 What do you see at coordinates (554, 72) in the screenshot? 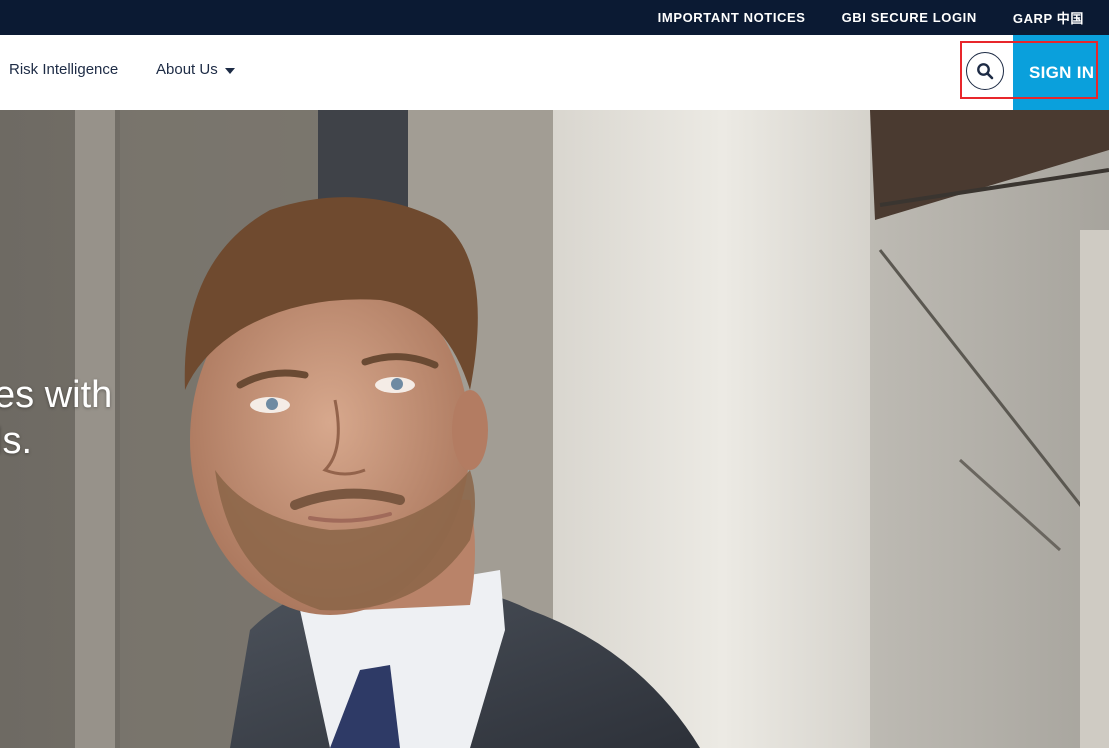
I see `main-nav: Risk Intelligence About Us SIGN IN` at bounding box center [554, 72].